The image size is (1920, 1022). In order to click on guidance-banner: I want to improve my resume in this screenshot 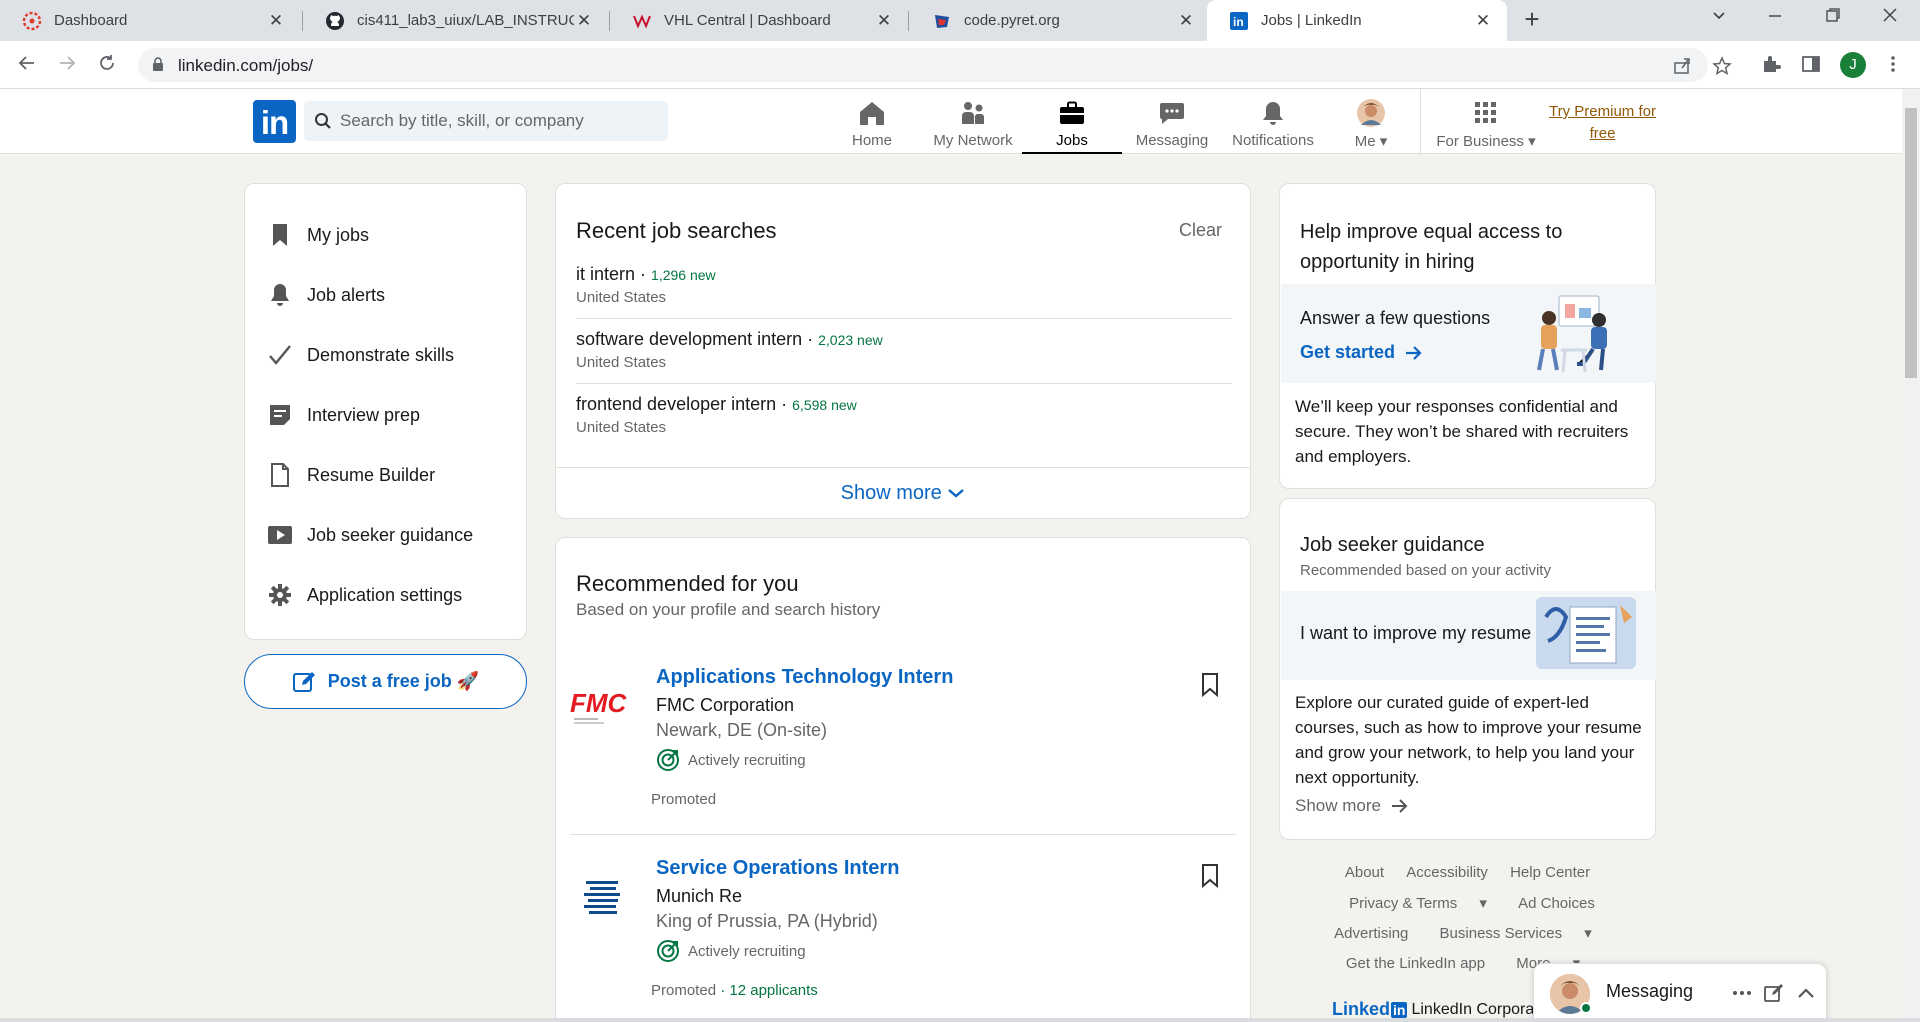, I will do `click(1468, 635)`.